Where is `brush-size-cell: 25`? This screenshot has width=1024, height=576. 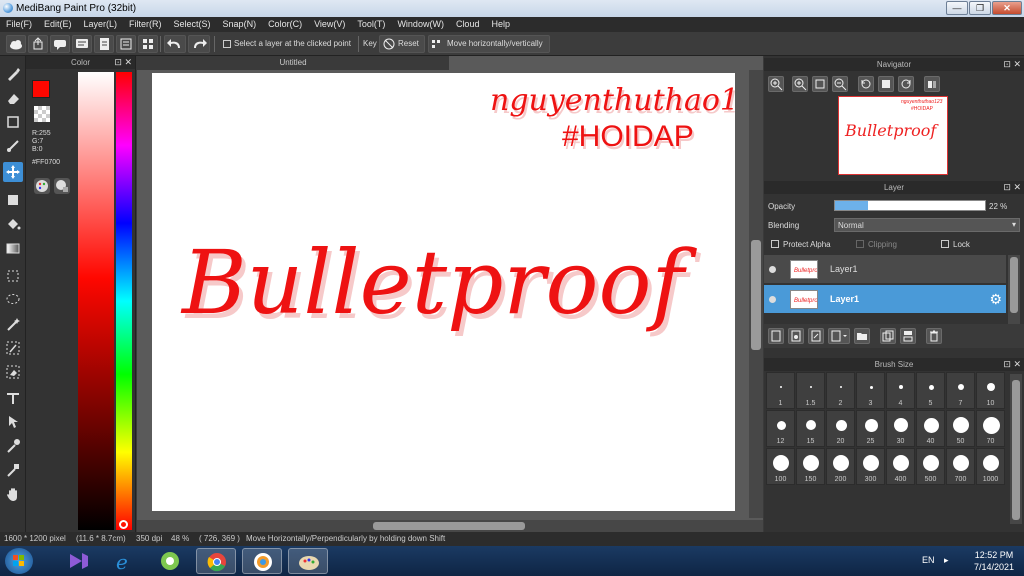 brush-size-cell: 25 is located at coordinates (870, 428).